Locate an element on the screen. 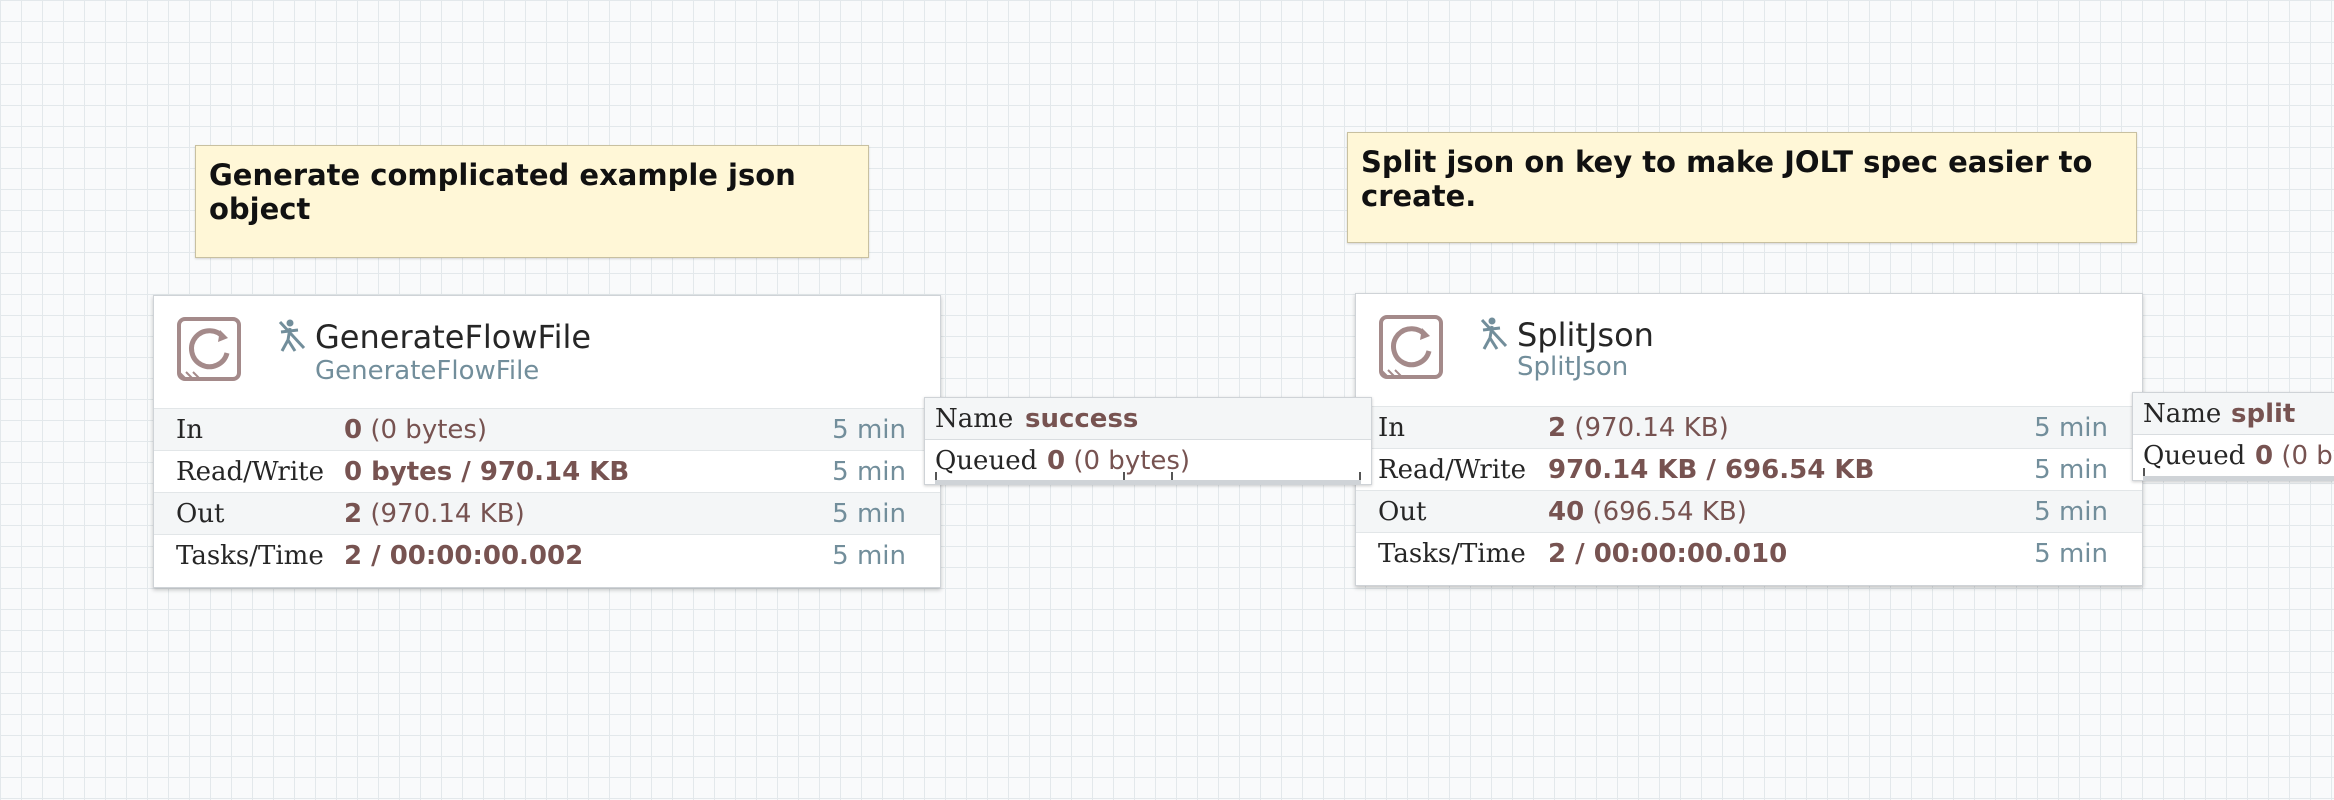  stat-value: 970.14 KB / 696.54 KB is located at coordinates (1711, 470).